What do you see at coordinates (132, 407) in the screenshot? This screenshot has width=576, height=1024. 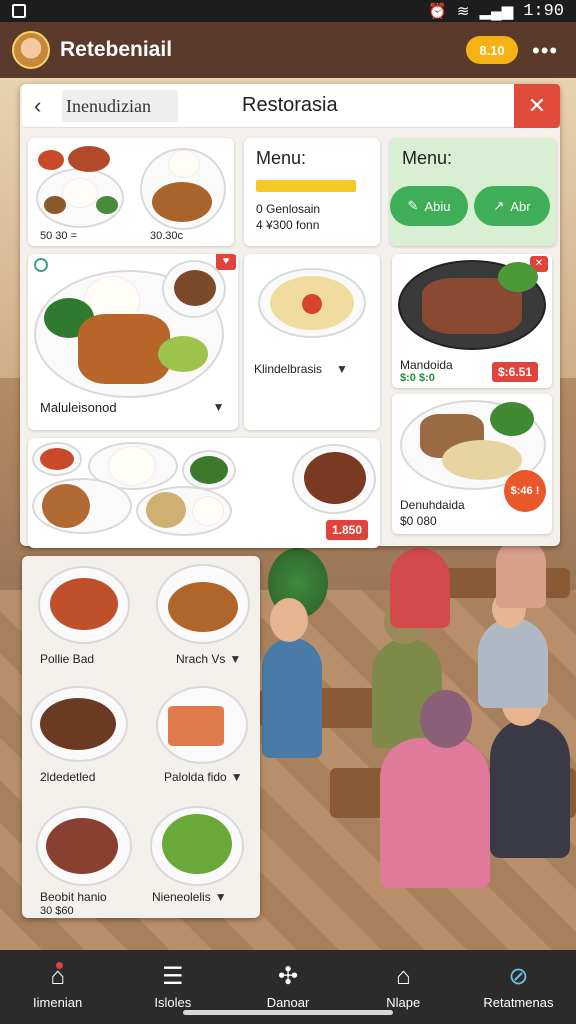 I see `dish-name: Maluleisonod ▼` at bounding box center [132, 407].